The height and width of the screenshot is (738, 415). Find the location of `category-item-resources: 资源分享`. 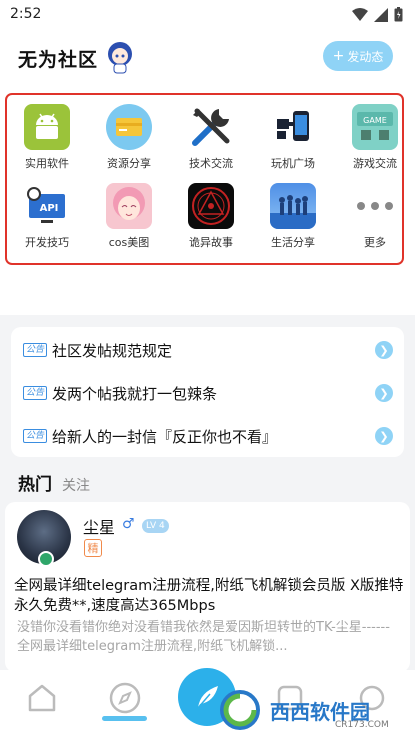

category-item-resources: 资源分享 is located at coordinates (129, 137).